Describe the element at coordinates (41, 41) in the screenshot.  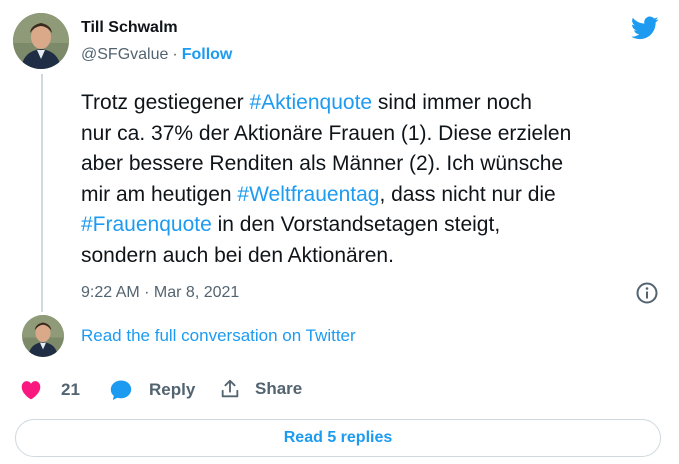
I see `author-avatar` at that location.